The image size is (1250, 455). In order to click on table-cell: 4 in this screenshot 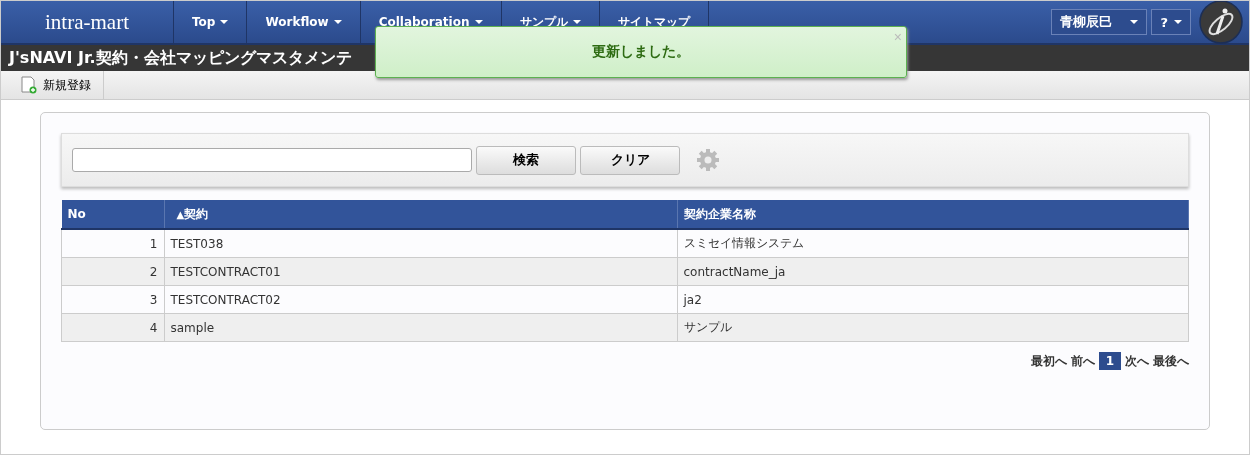, I will do `click(112, 327)`.